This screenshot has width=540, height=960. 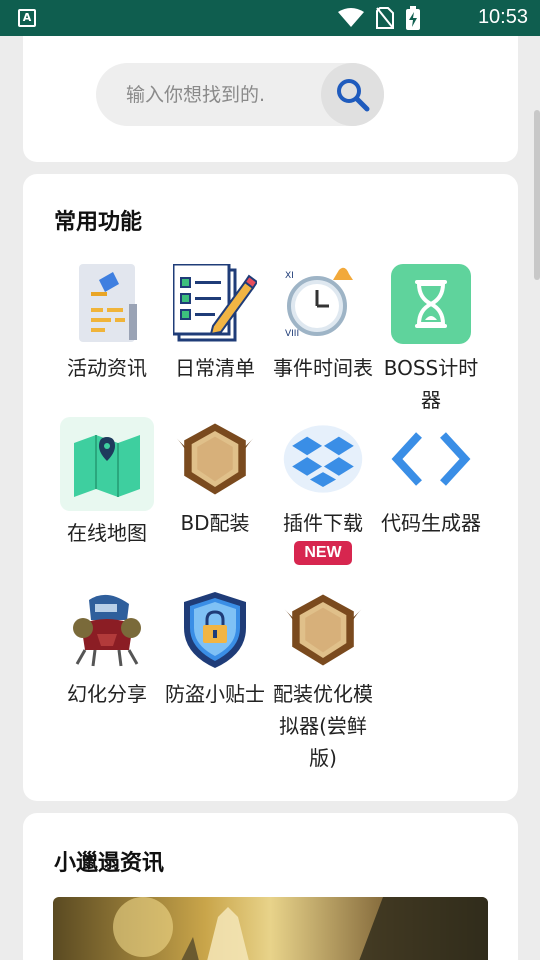 What do you see at coordinates (107, 368) in the screenshot?
I see `func-label: 活动资讯` at bounding box center [107, 368].